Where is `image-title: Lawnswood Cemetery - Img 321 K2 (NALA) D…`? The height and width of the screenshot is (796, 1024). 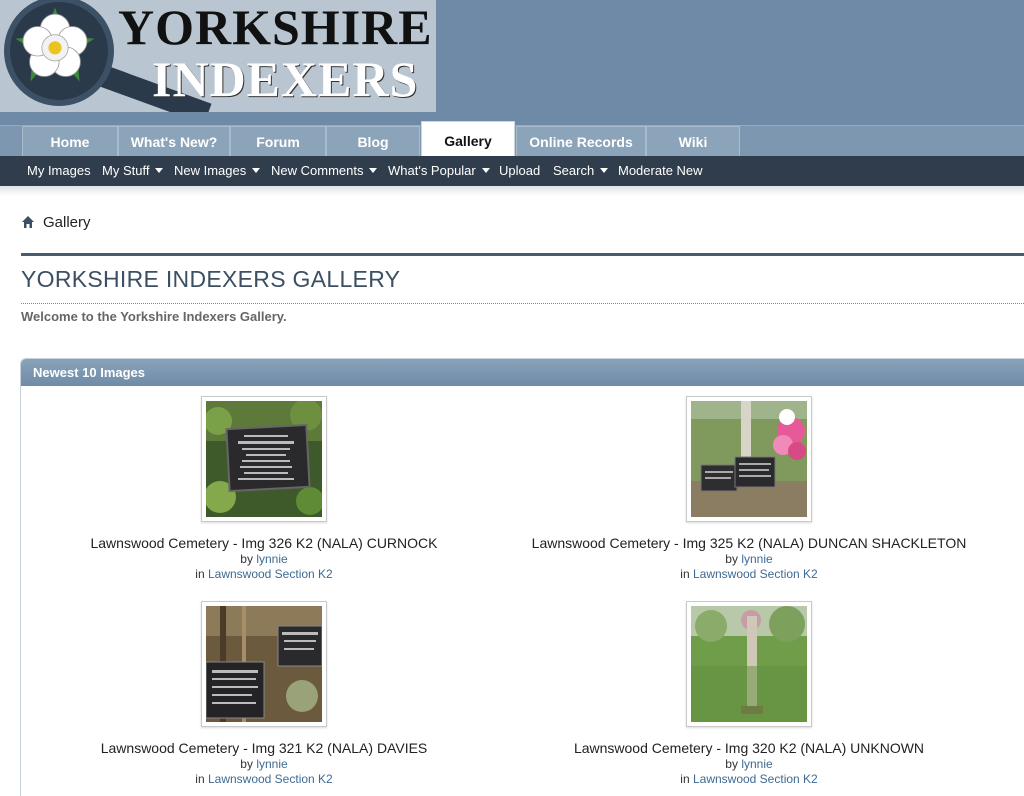 image-title: Lawnswood Cemetery - Img 321 K2 (NALA) D… is located at coordinates (264, 748).